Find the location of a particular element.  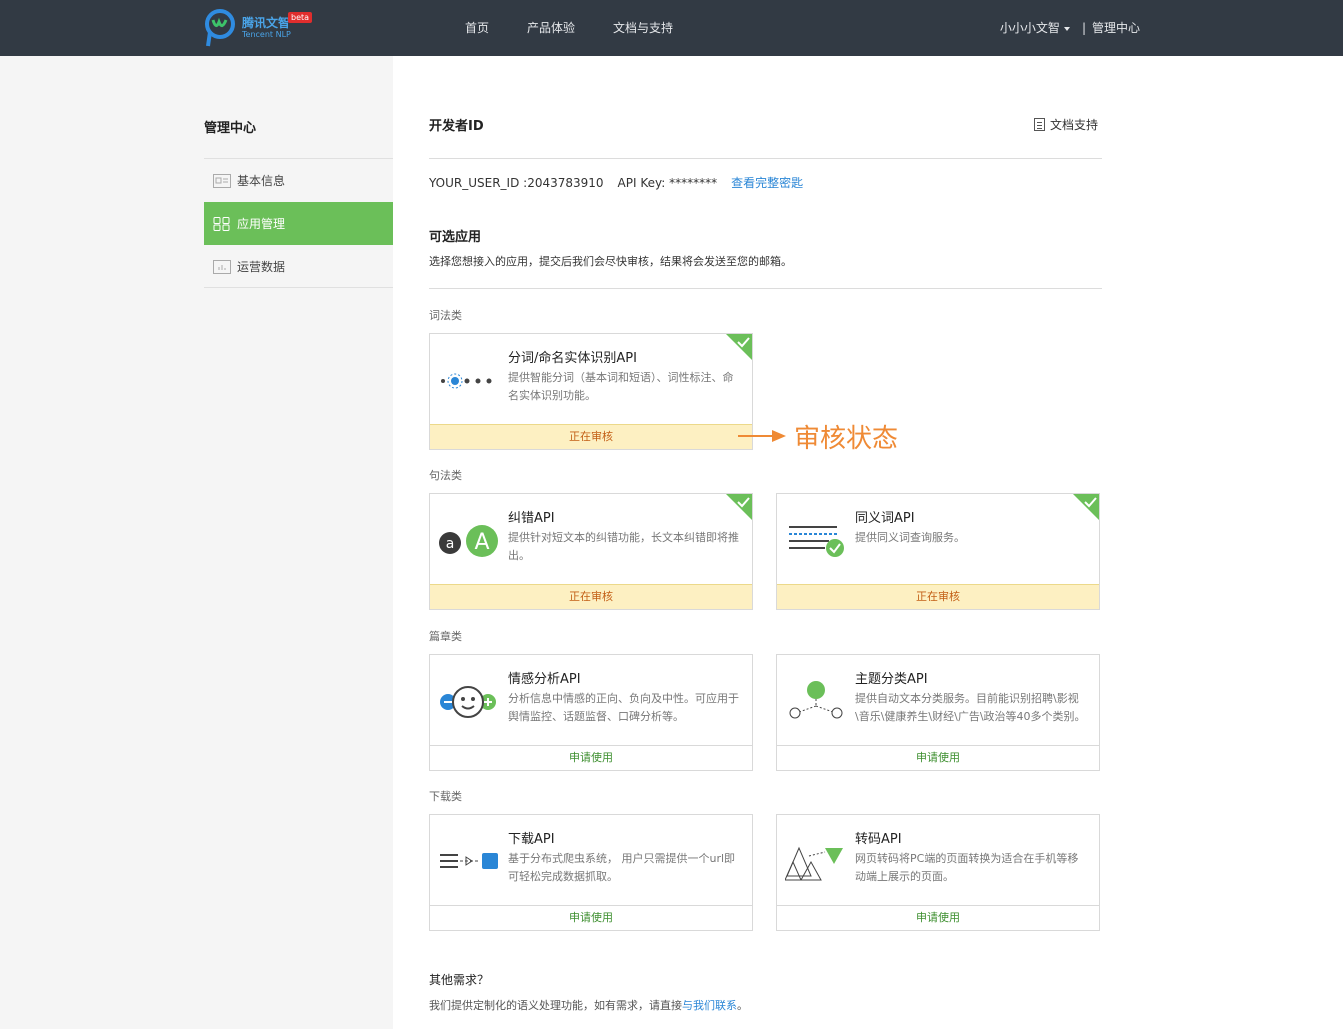

card-title: 纠错API is located at coordinates (531, 518).